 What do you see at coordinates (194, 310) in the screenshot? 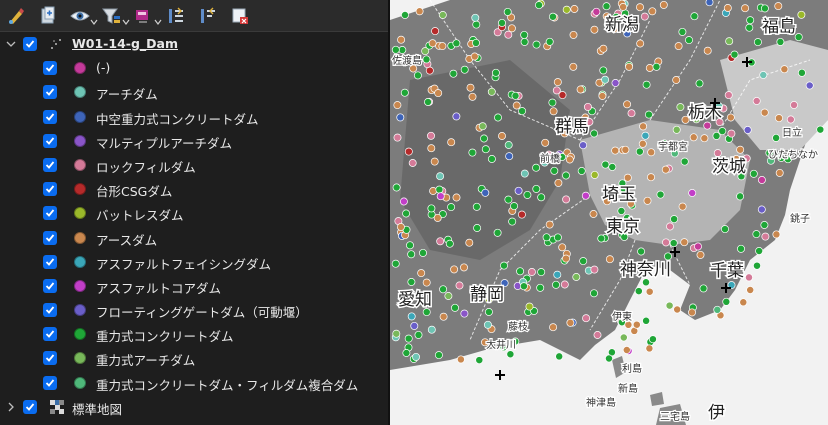
I see `legend-category-row: フローティングゲートダム（可動堰）` at bounding box center [194, 310].